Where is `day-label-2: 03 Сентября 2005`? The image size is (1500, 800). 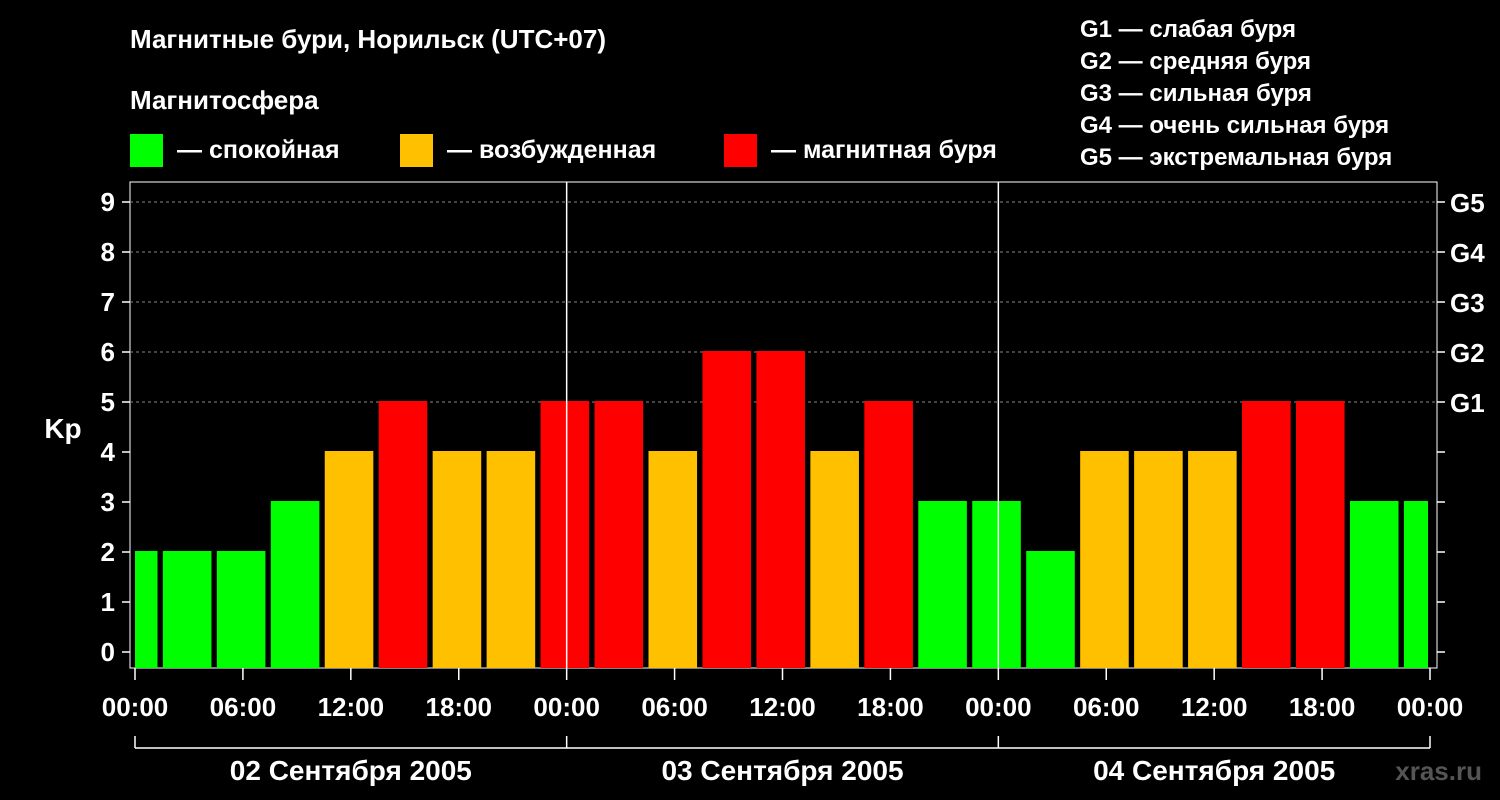
day-label-2: 03 Сентября 2005 is located at coordinates (782, 770).